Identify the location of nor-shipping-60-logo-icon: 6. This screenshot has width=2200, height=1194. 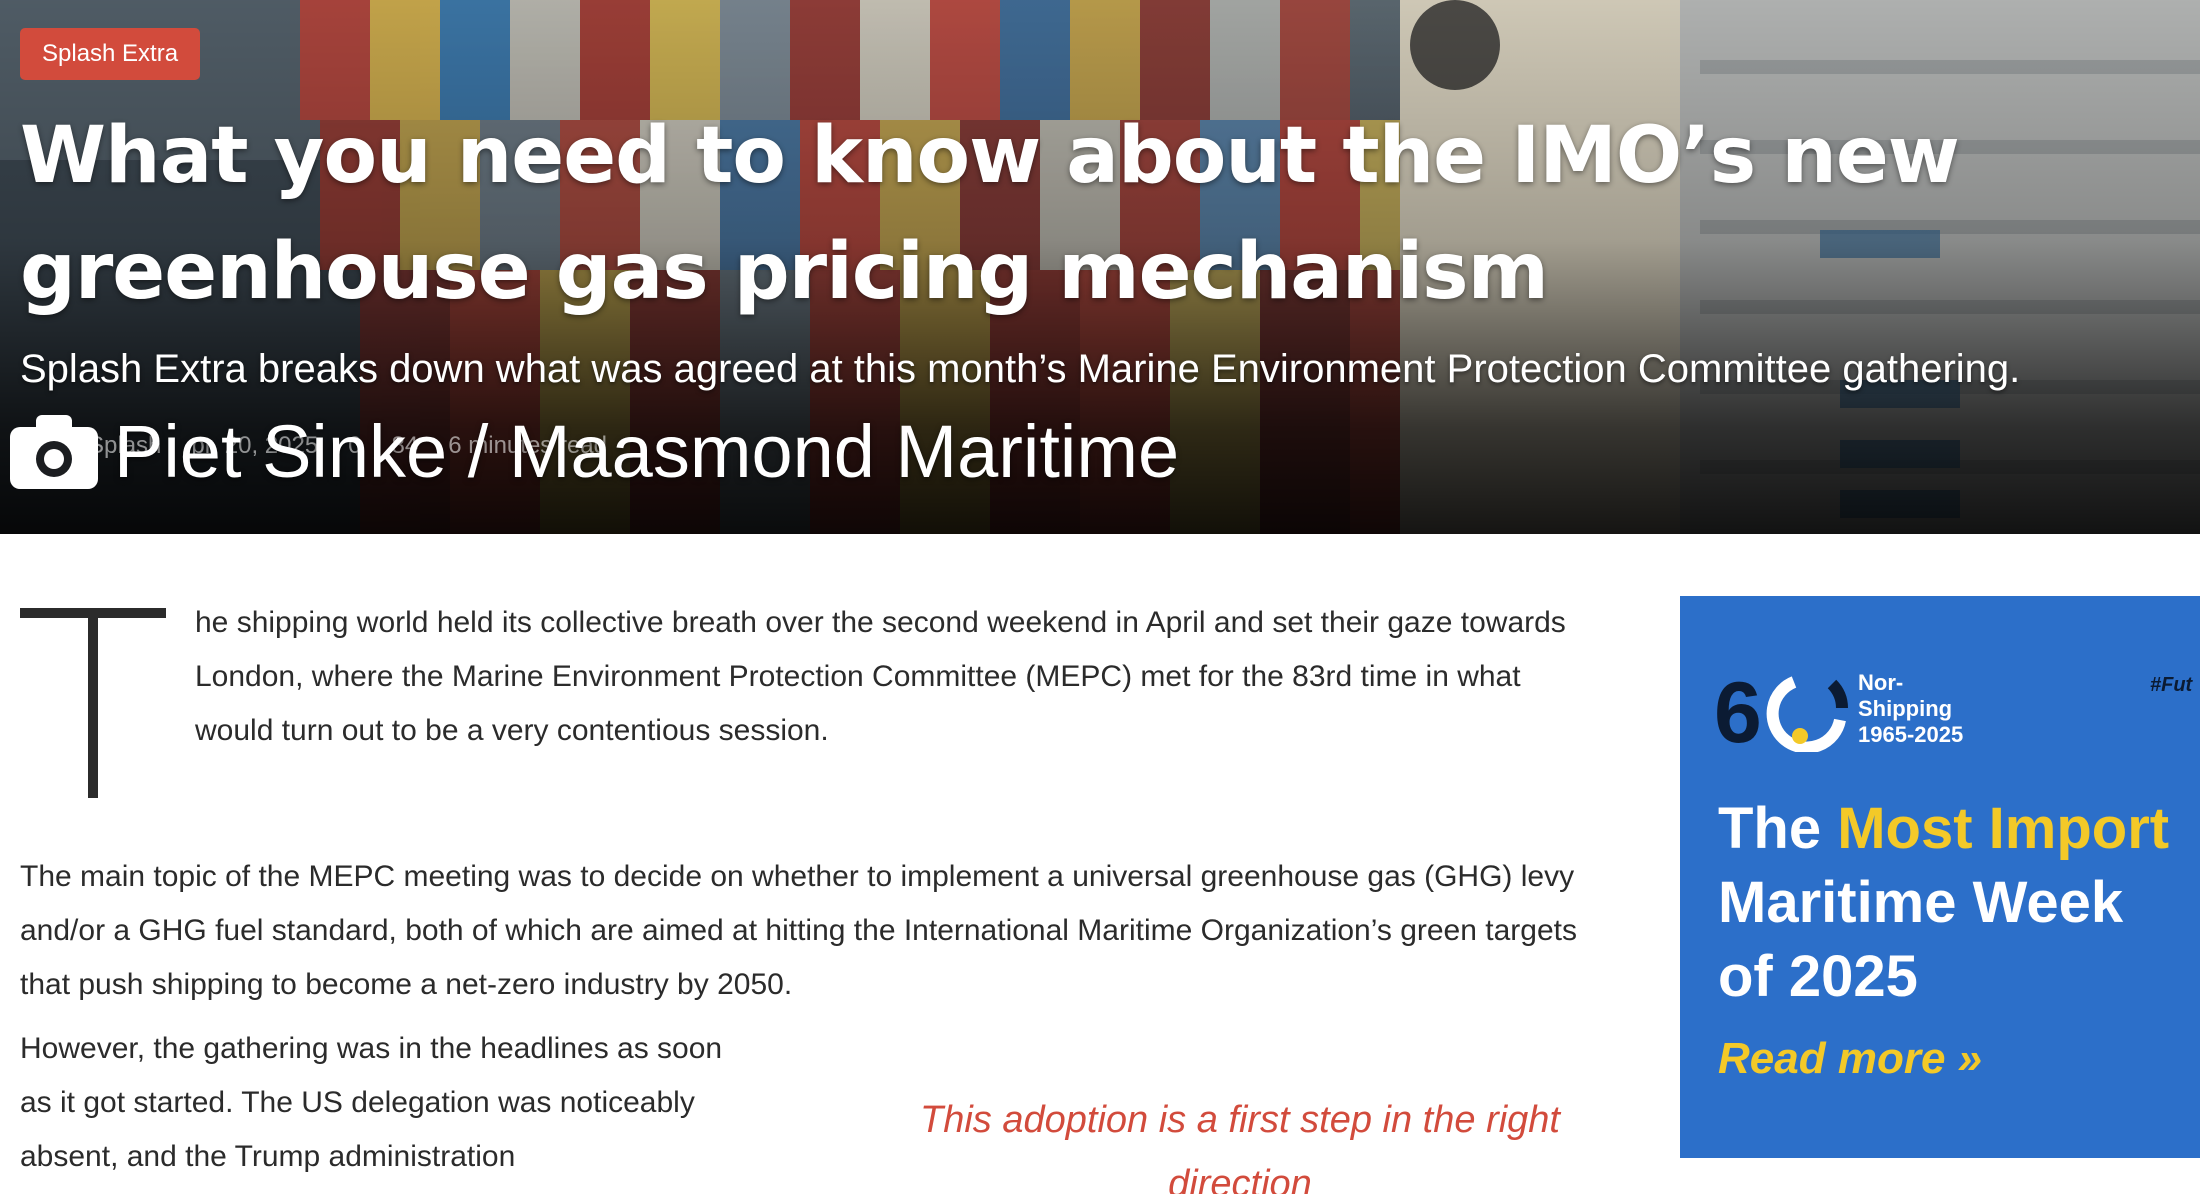
(1781, 708).